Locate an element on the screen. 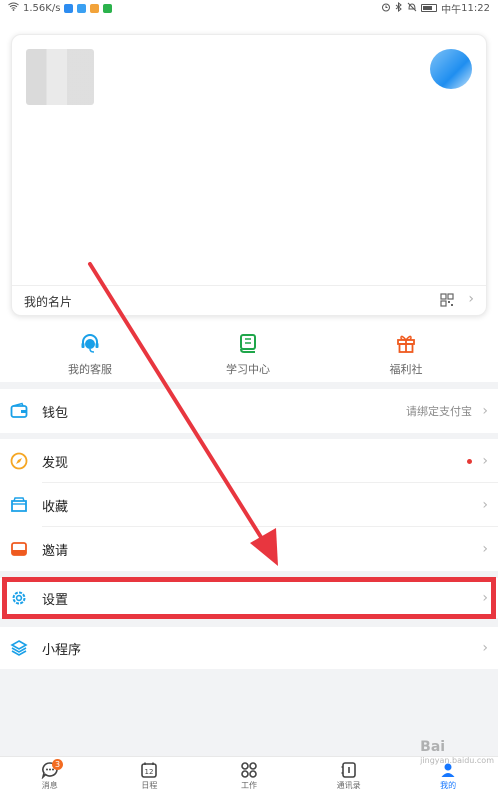 Image resolution: width=498 pixels, height=794 pixels. wifi-icon is located at coordinates (13, 8).